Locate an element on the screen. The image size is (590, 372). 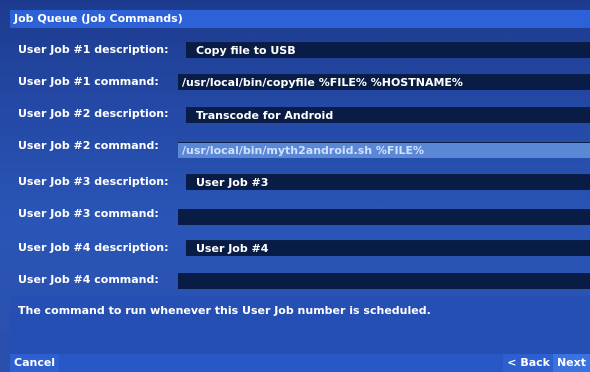
row-job3-command: User Job #3 command: is located at coordinates (300, 214).